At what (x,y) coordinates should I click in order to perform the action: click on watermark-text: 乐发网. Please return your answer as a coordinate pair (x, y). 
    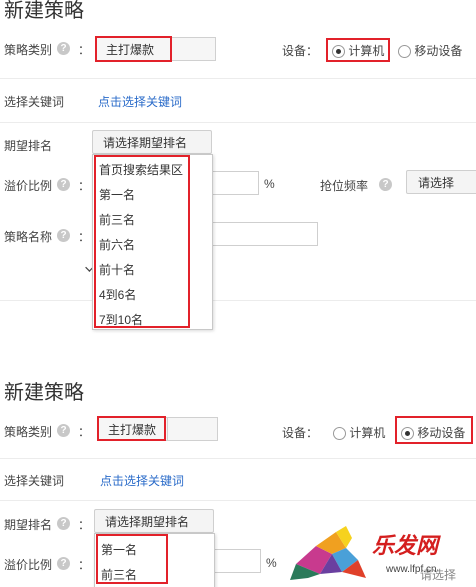
    Looking at the image, I should click on (405, 546).